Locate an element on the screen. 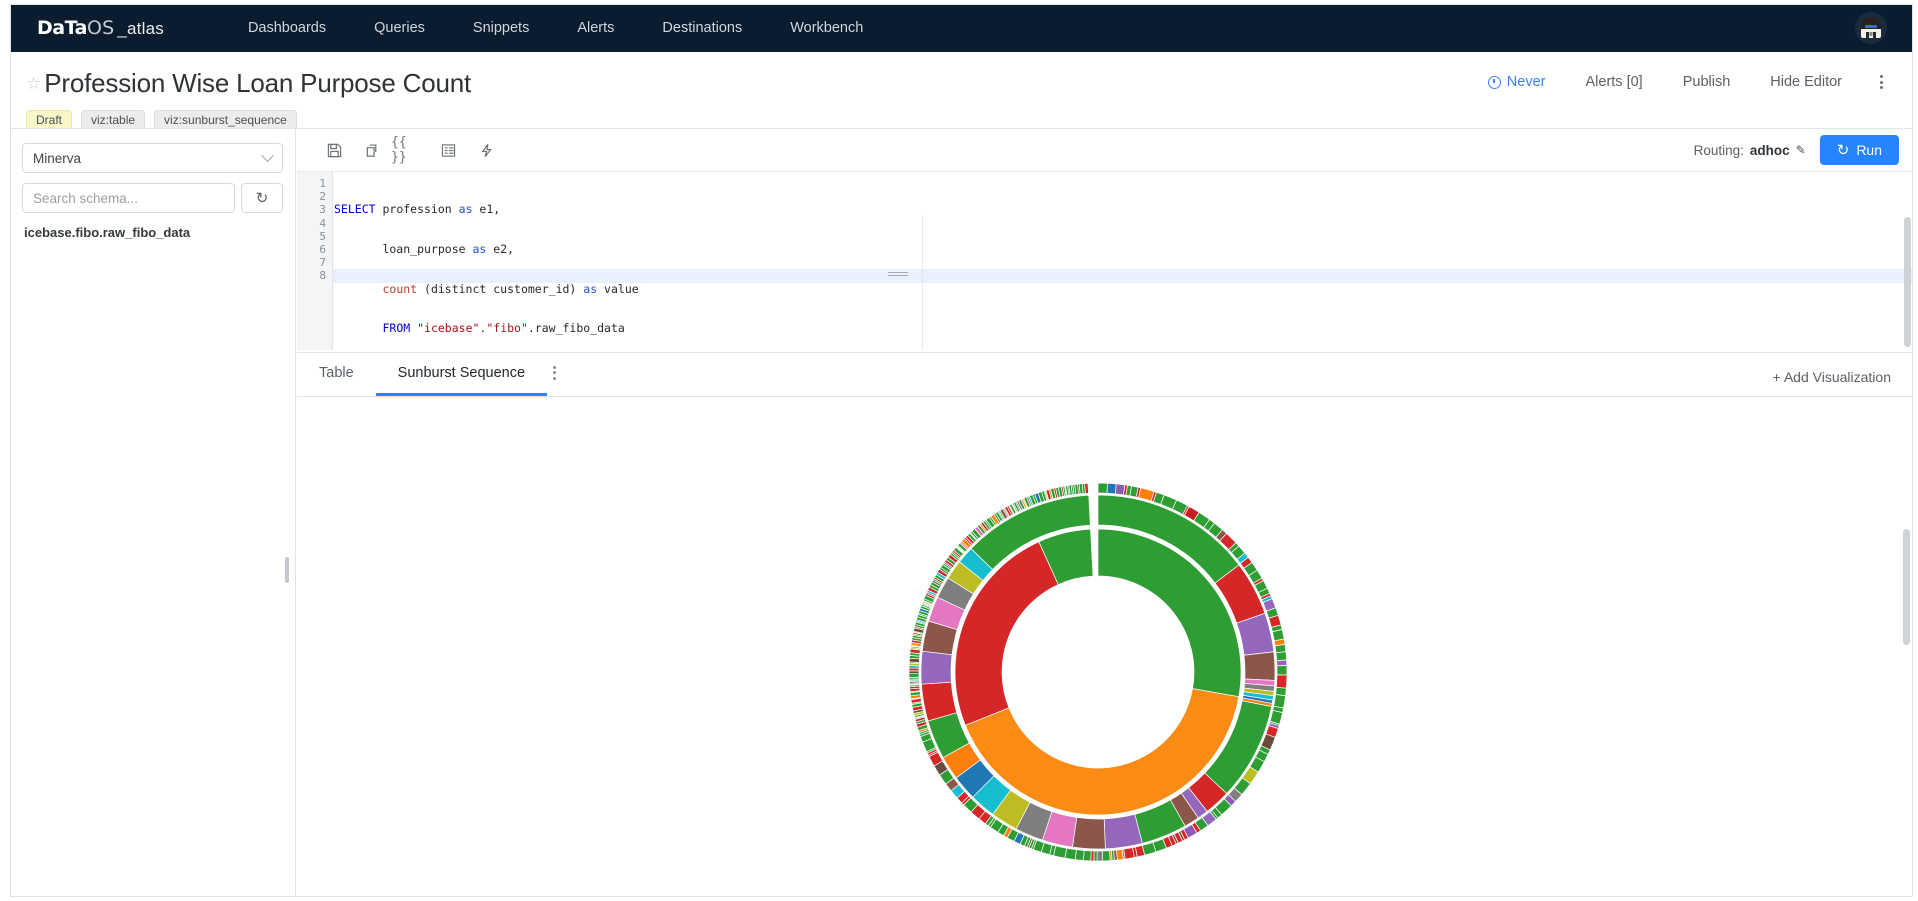  routing-indicator: Routing: adhoc ✎ is located at coordinates (1750, 150).